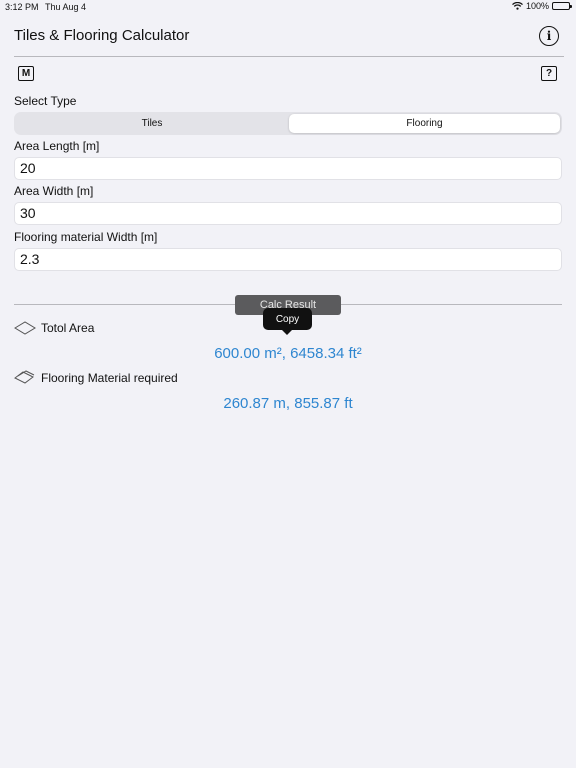 The image size is (576, 768). I want to click on flooring-material-label: Flooring Material required, so click(109, 378).